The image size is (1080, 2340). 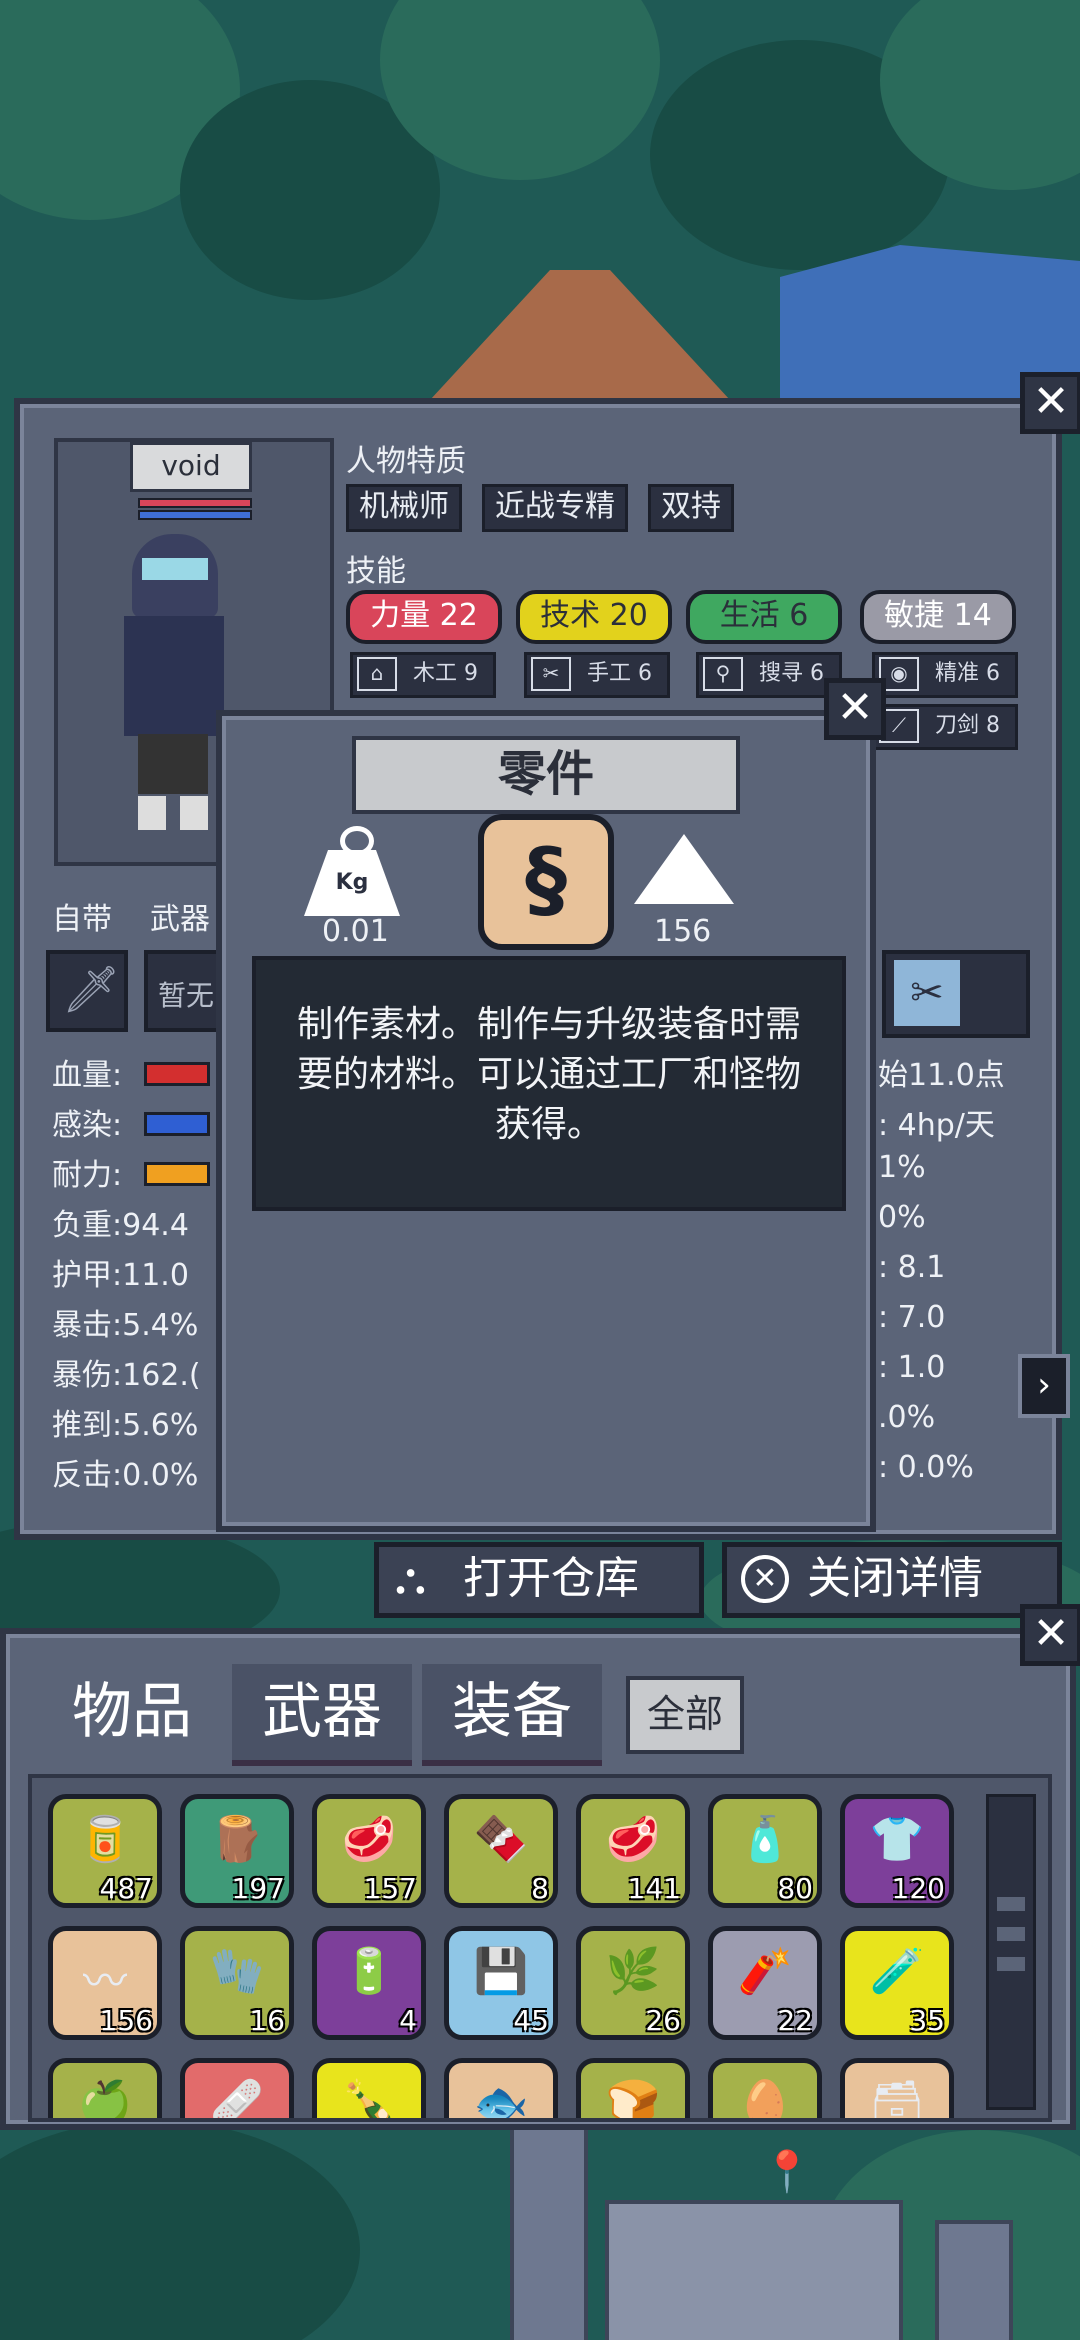 What do you see at coordinates (941, 1075) in the screenshot?
I see `stat-right-value: 始11.0点` at bounding box center [941, 1075].